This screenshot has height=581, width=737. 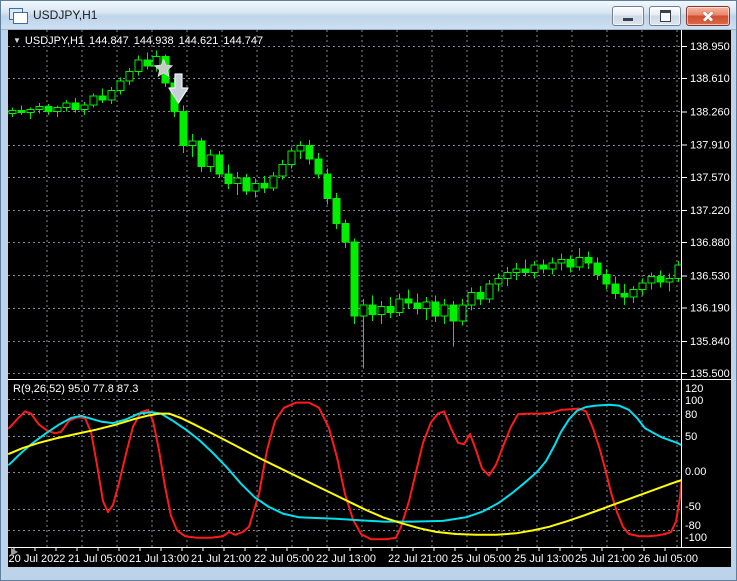 I want to click on high-value: 144.938, so click(x=153, y=41).